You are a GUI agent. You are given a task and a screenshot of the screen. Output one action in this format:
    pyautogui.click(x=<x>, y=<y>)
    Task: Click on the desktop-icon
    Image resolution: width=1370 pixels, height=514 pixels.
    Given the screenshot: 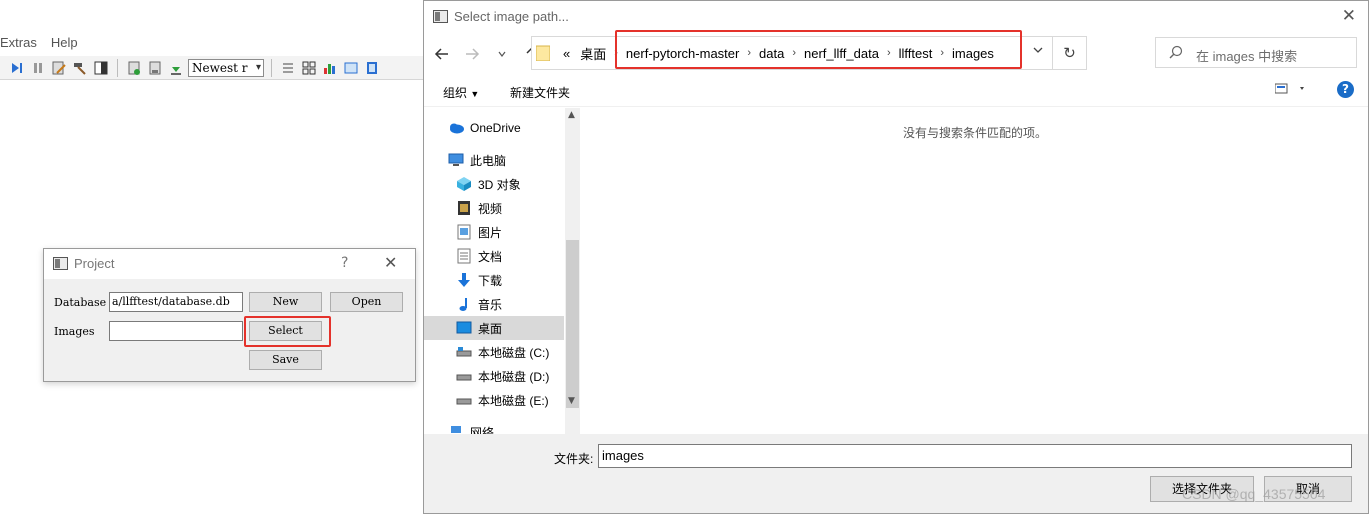 What is the action you would take?
    pyautogui.click(x=464, y=328)
    